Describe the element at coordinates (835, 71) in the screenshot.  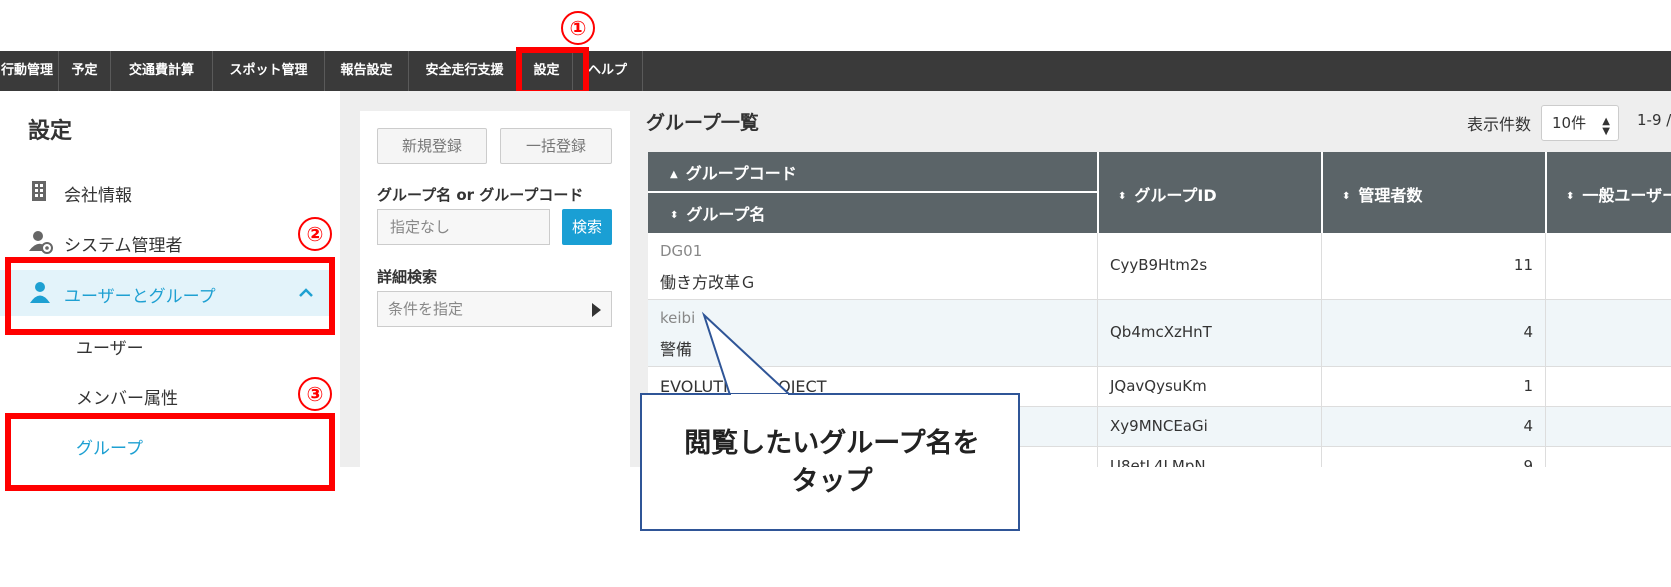
I see `top-nav: 行動管理 予定 交通費計算 スポット管理 報告設定 安全走行支援 設定 ヘルプ` at that location.